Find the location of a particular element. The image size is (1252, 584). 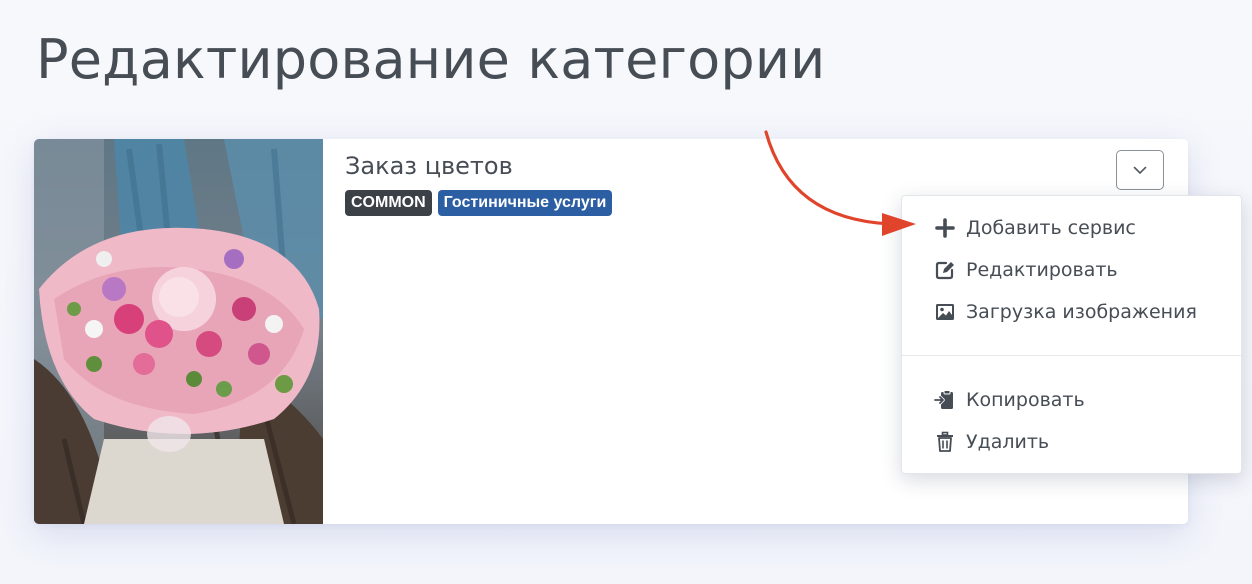

category-name: Заказ цветов is located at coordinates (429, 166).